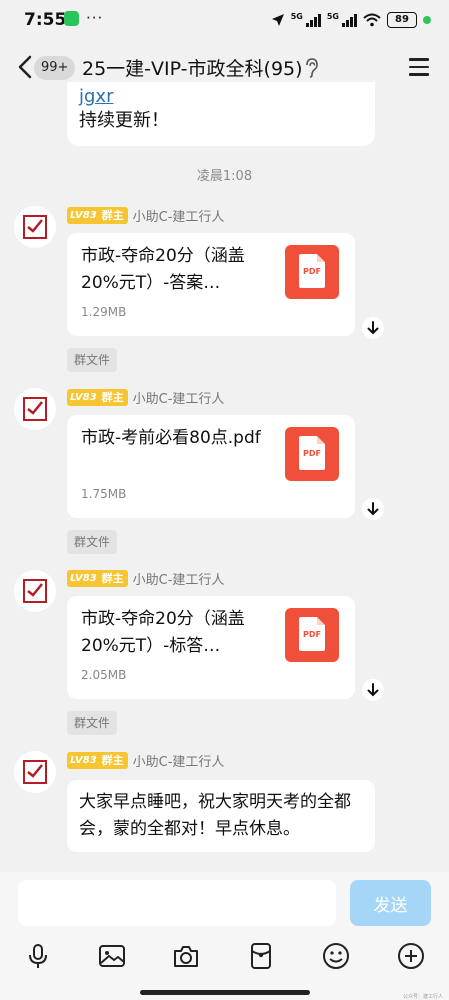  Describe the element at coordinates (124, 120) in the screenshot. I see `message-text: 持续更新！` at that location.